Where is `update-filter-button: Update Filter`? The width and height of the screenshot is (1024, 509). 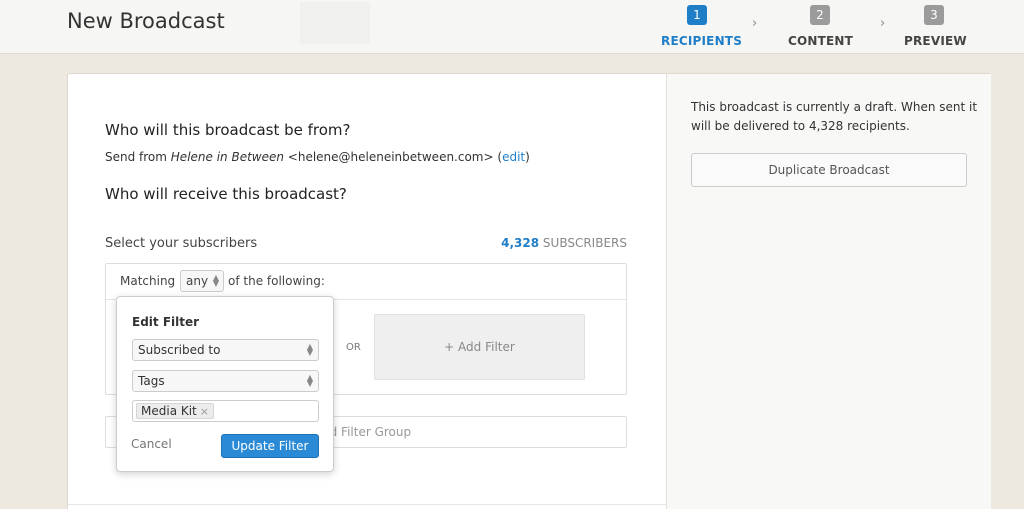 update-filter-button: Update Filter is located at coordinates (270, 446).